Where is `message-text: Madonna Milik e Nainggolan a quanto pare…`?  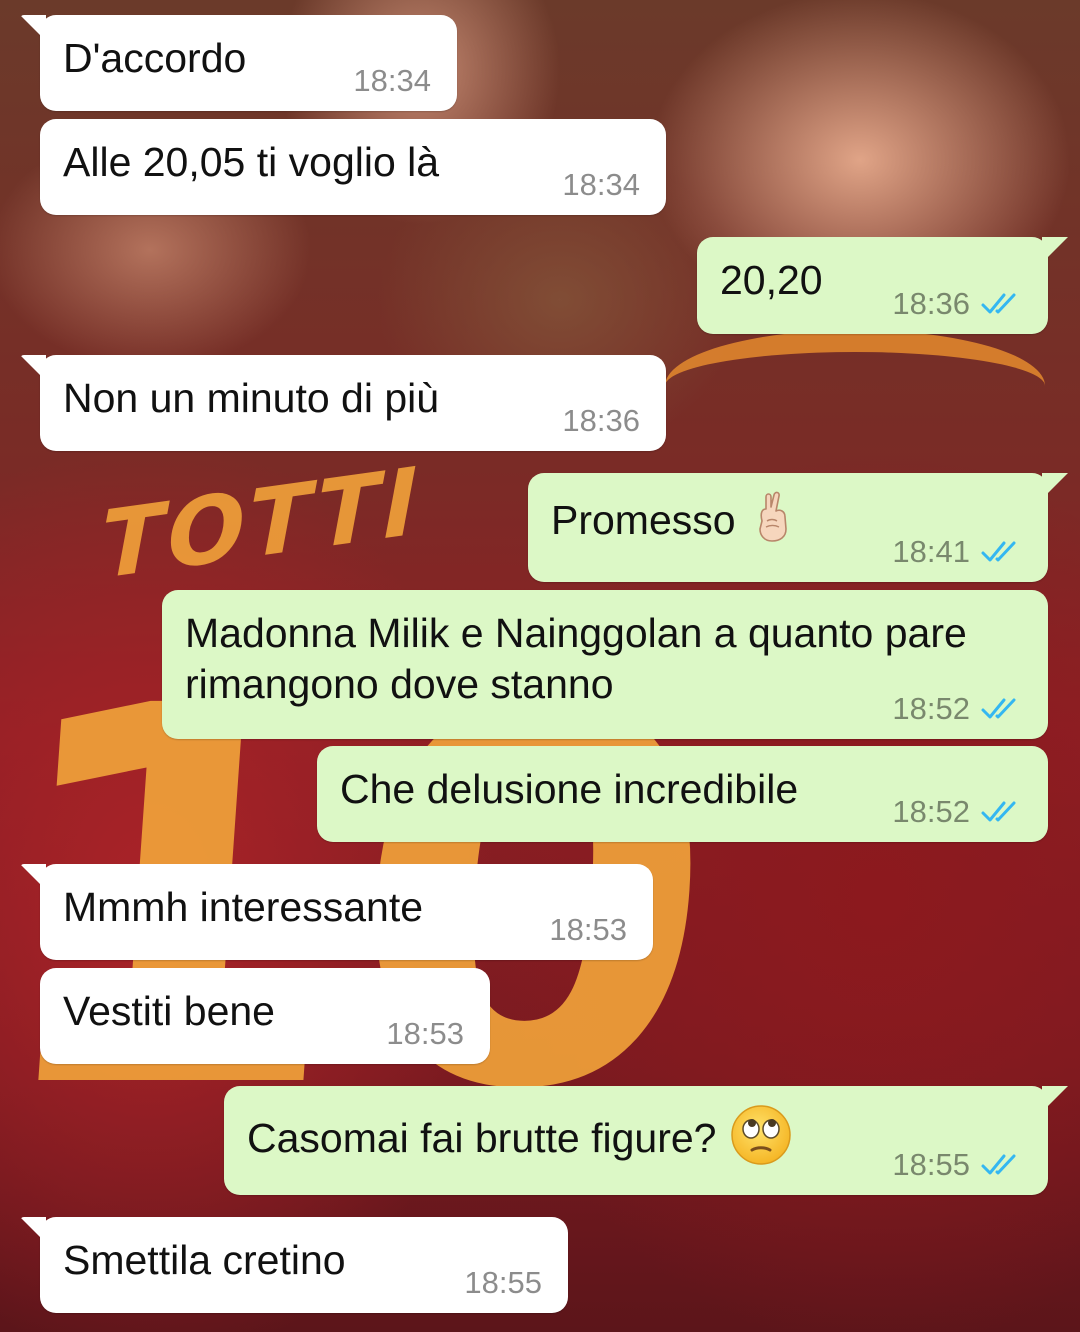
message-text: Madonna Milik e Nainggolan a quanto pare… is located at coordinates (582, 658).